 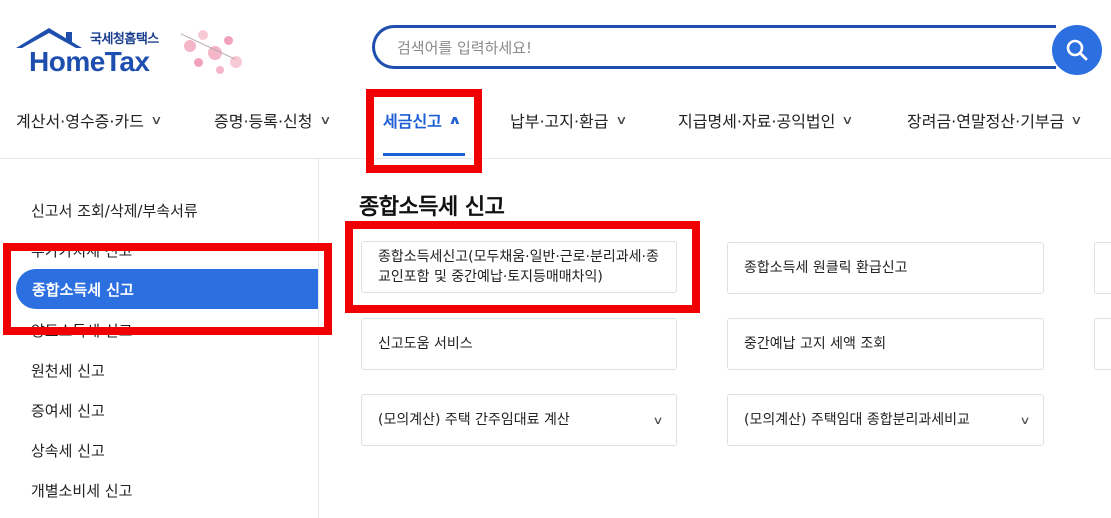 I want to click on card-label: 종합소득세 원클릭 환급신고, so click(x=826, y=267).